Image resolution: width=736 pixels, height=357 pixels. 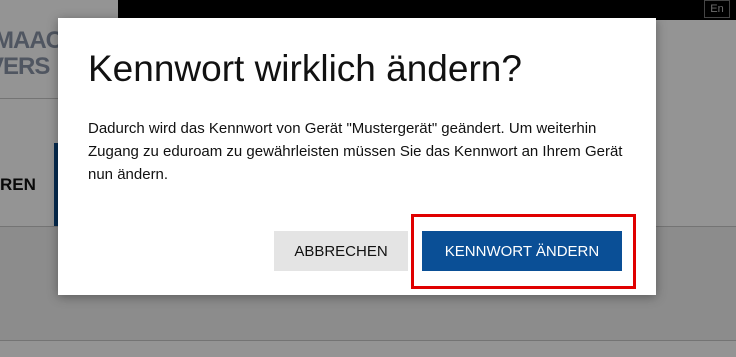 I want to click on change-password-button: KENNWORT ÄNDERN, so click(x=522, y=251).